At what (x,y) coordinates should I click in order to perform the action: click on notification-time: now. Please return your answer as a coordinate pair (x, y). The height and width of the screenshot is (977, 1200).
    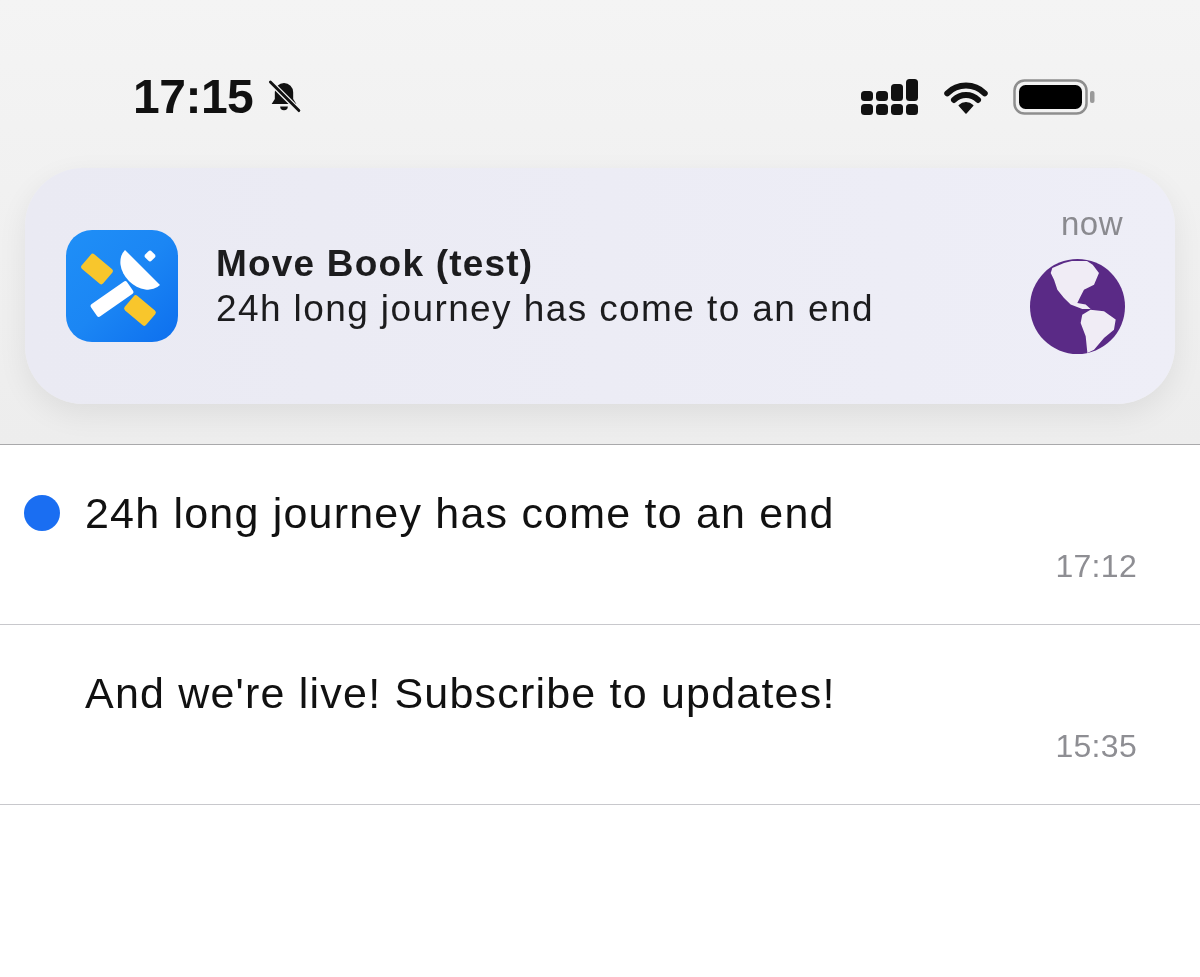
    Looking at the image, I should click on (1092, 224).